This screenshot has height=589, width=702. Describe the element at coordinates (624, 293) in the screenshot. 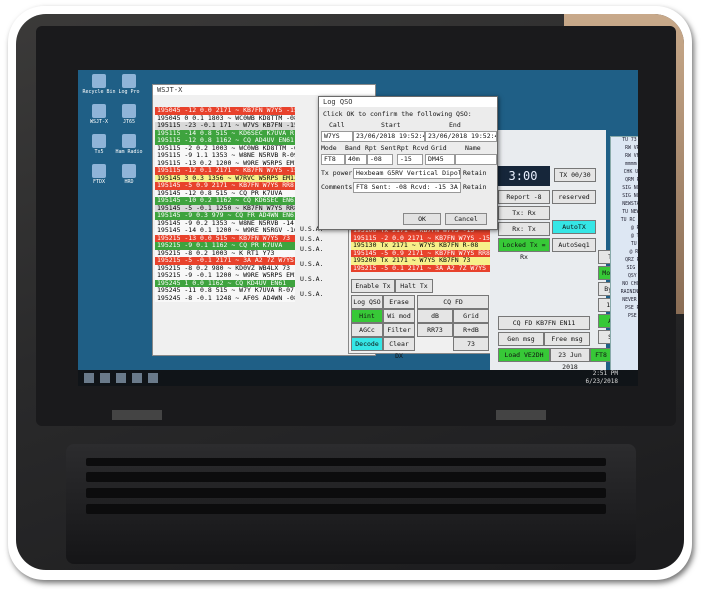

I see `macro-item: RAINING QRT 73` at that location.